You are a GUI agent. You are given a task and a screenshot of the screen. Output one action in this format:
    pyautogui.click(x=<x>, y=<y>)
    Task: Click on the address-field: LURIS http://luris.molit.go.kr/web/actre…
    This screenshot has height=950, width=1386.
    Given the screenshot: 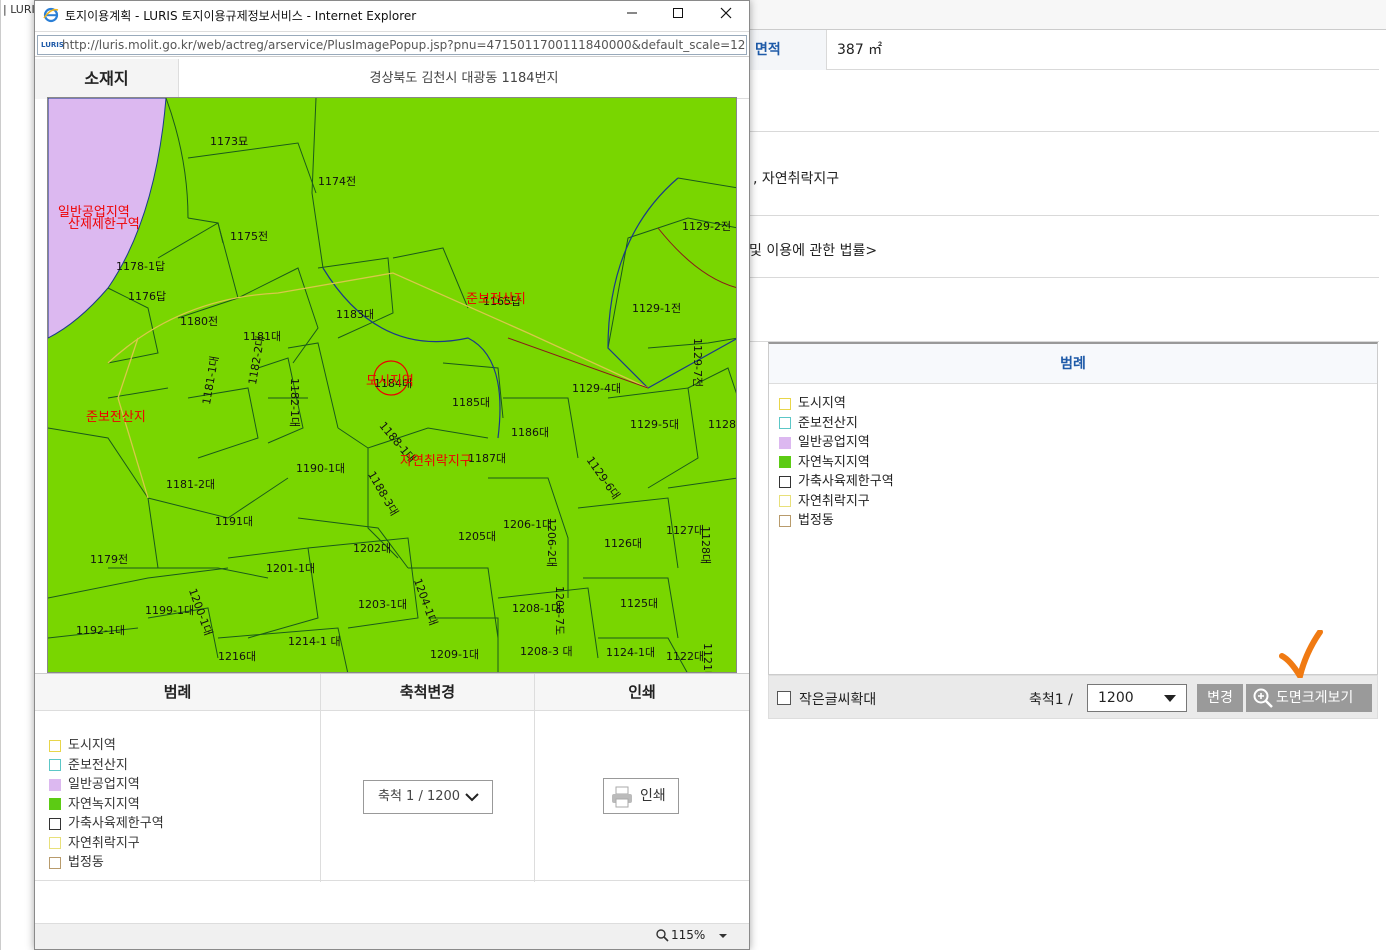 What is the action you would take?
    pyautogui.click(x=392, y=45)
    